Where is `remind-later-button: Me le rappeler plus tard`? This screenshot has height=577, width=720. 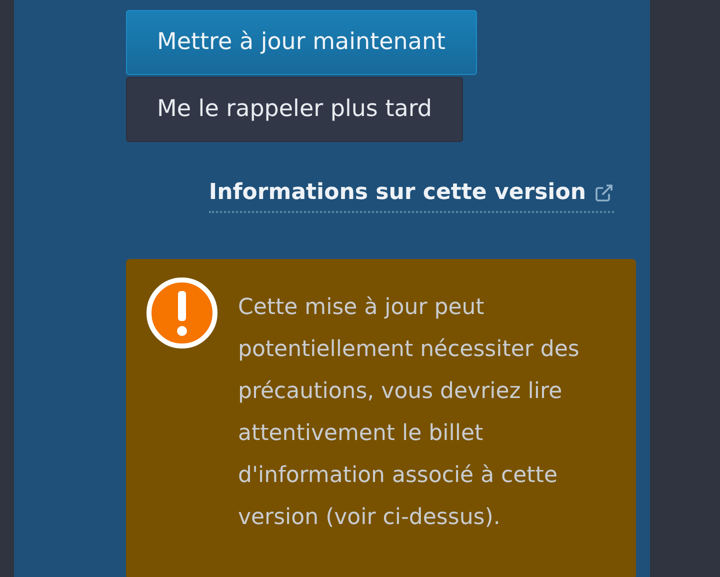 remind-later-button: Me le rappeler plus tard is located at coordinates (294, 109).